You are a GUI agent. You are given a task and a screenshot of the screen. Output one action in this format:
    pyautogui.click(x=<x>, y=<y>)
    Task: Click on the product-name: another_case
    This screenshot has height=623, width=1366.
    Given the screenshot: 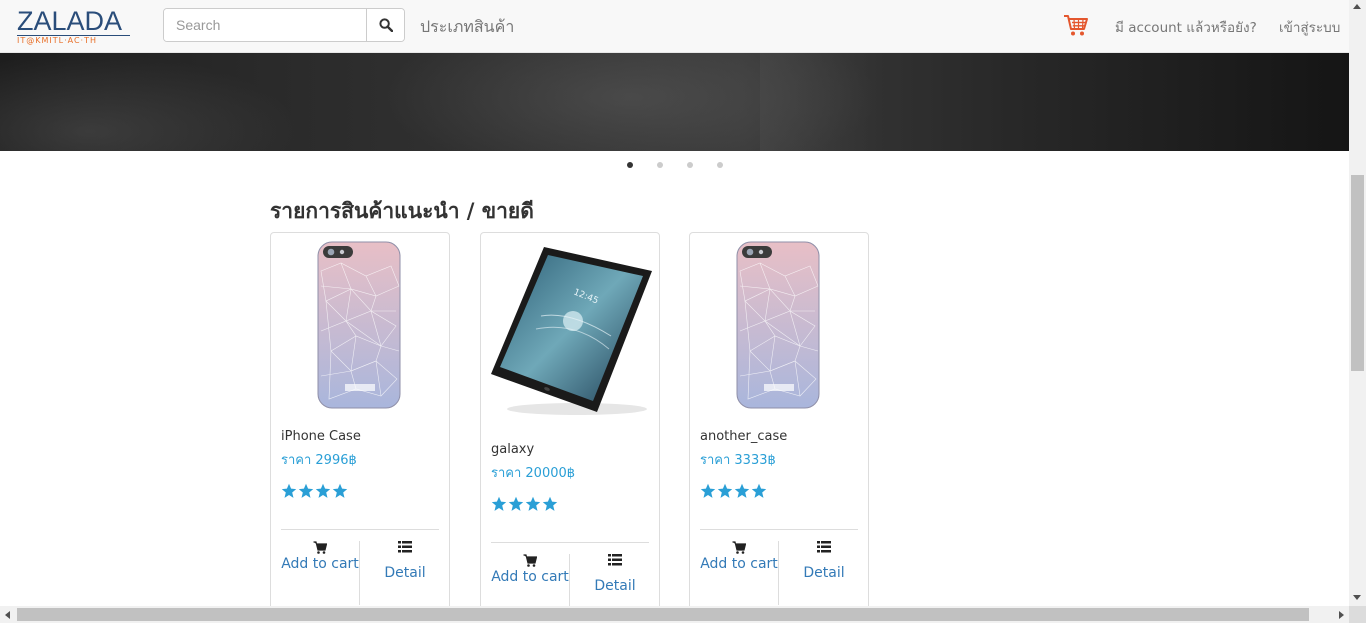 What is the action you would take?
    pyautogui.click(x=743, y=436)
    